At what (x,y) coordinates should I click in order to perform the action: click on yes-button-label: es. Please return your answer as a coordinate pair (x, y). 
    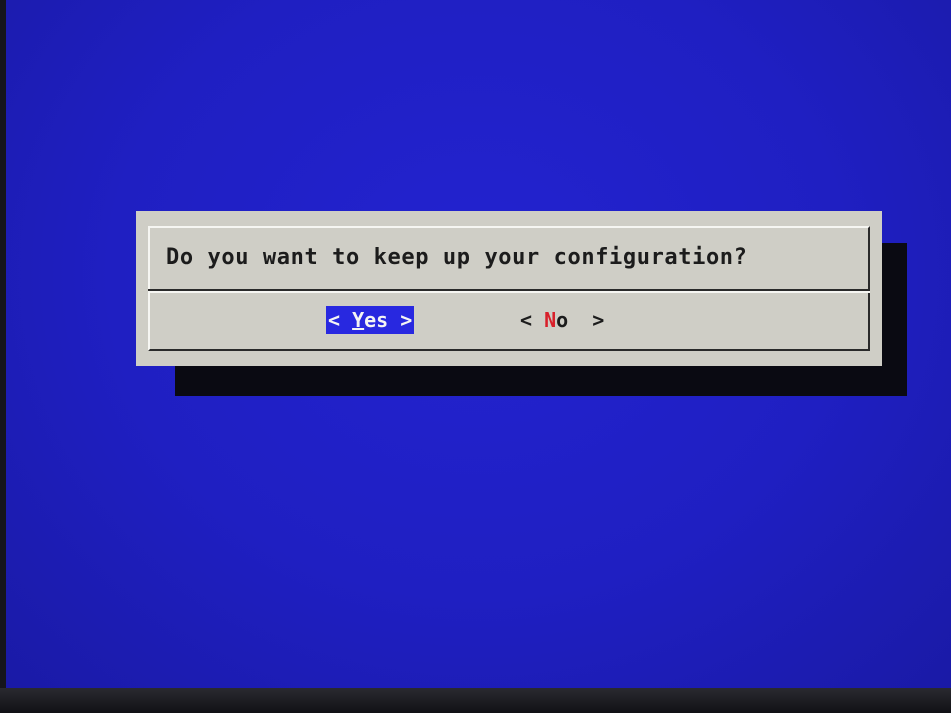
    Looking at the image, I should click on (376, 320).